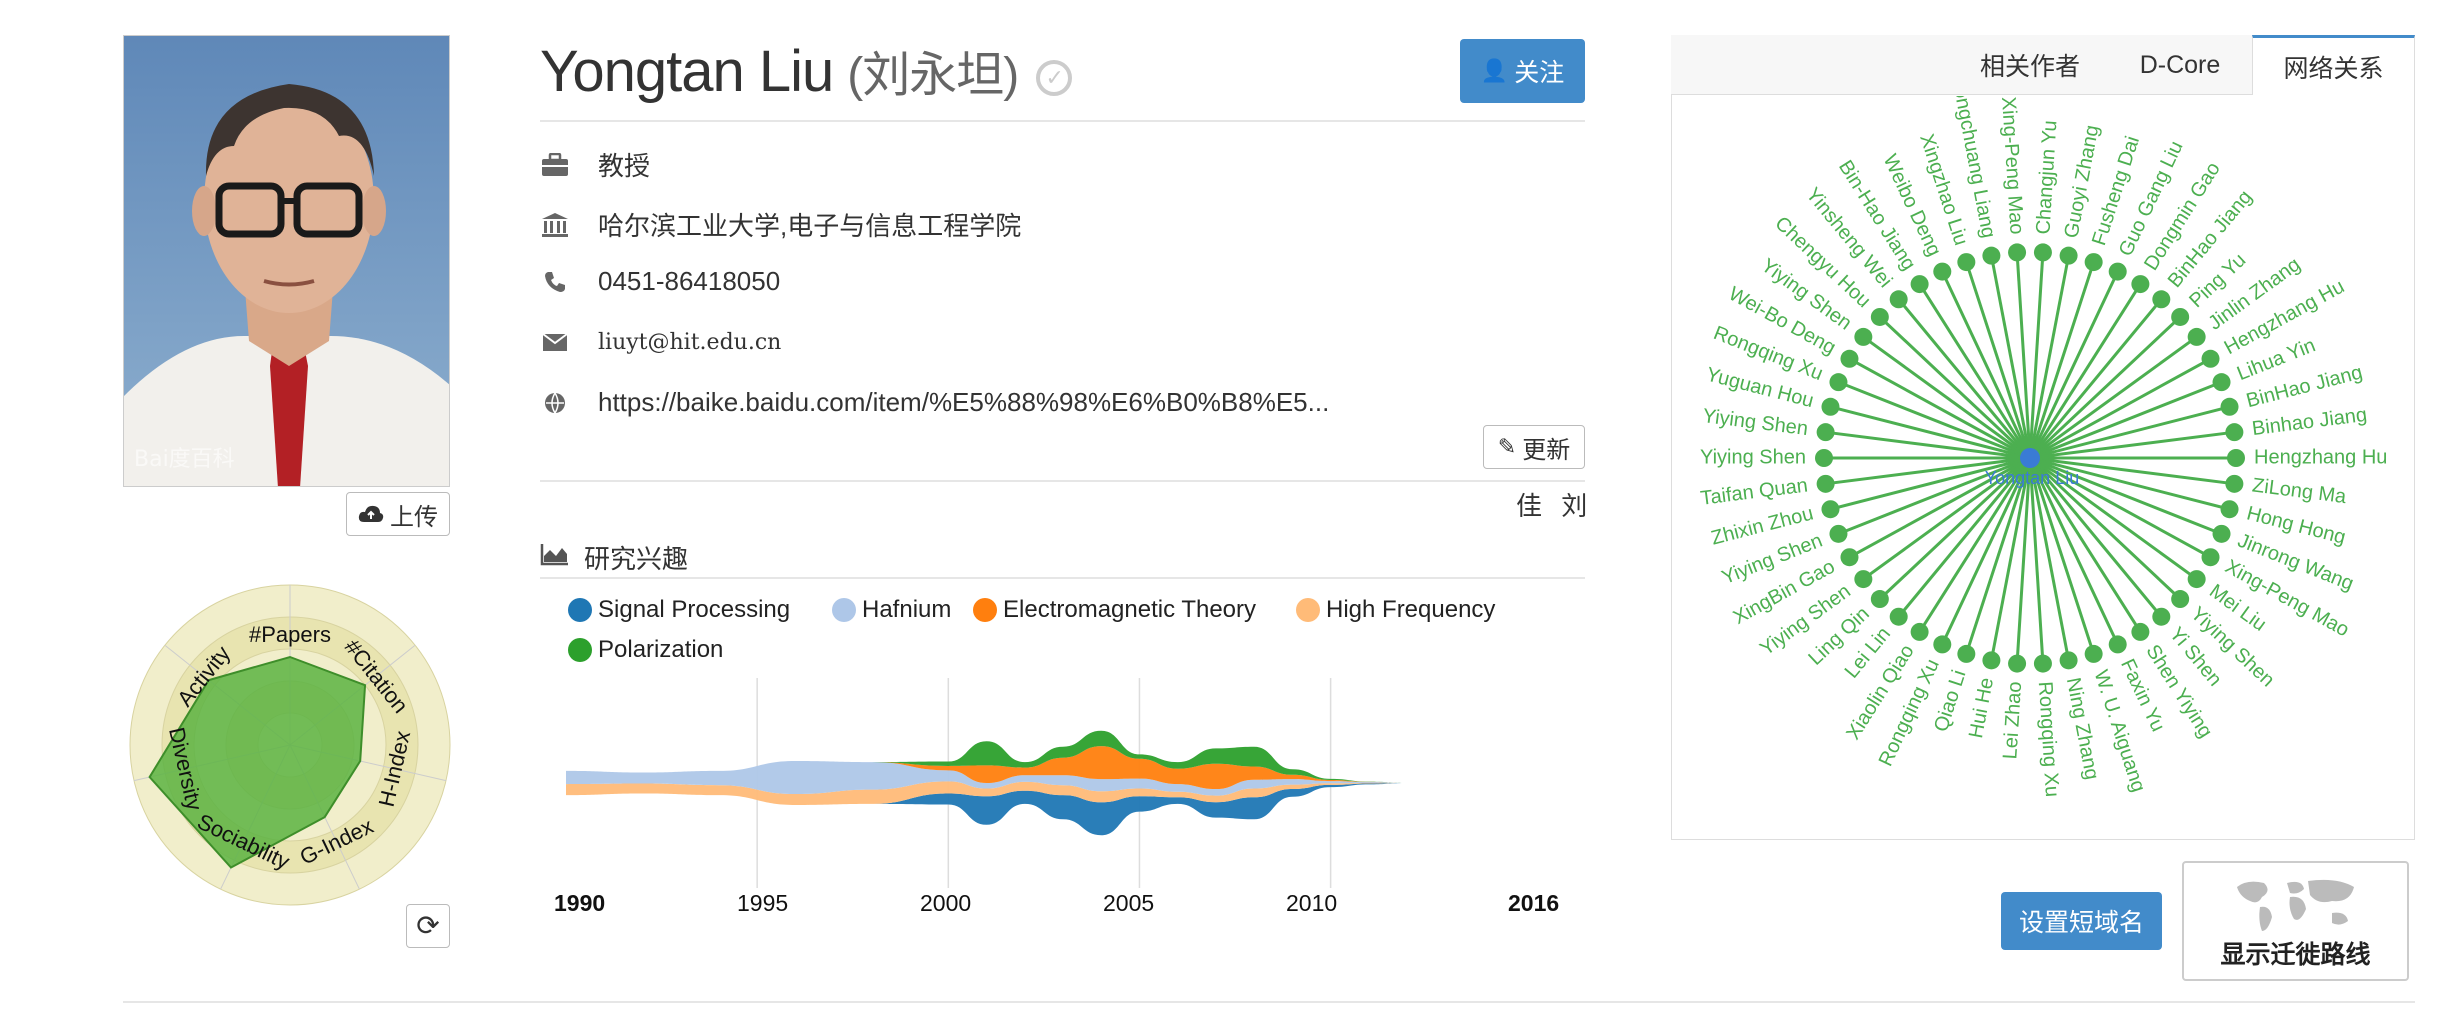 Image resolution: width=2460 pixels, height=1026 pixels. What do you see at coordinates (933, 75) in the screenshot?
I see `author-chinese-name: (刘永坦)` at bounding box center [933, 75].